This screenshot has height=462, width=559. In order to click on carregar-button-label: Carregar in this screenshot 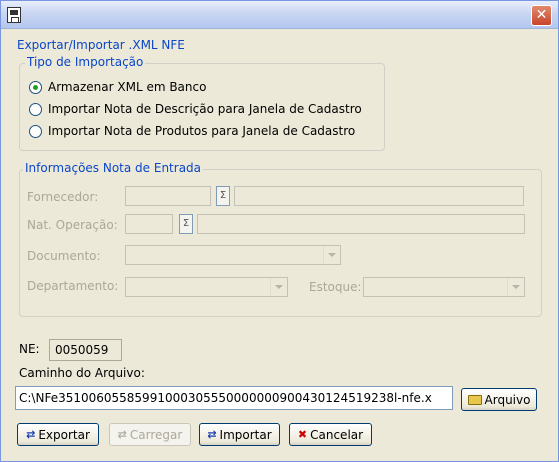, I will do `click(156, 434)`.